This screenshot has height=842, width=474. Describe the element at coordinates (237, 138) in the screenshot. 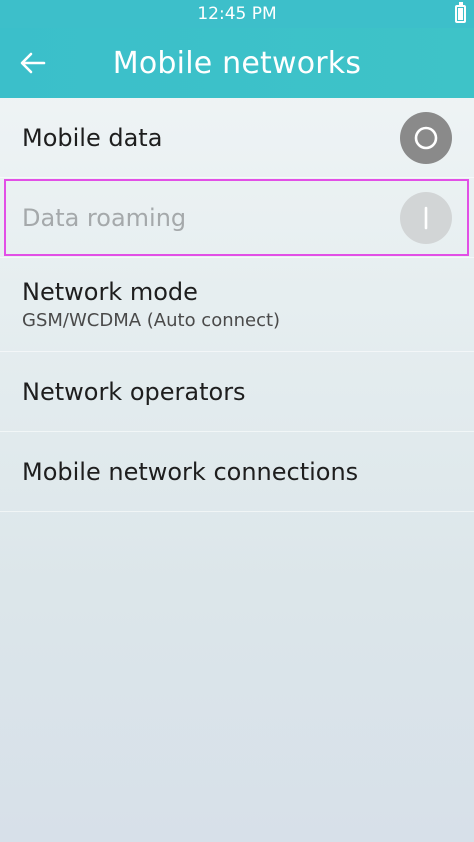

I see `setting-mobile-data: Mobile data` at that location.